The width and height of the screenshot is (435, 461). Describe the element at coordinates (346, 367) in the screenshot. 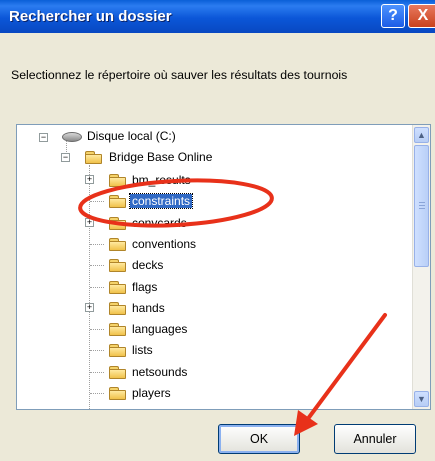

I see `annotation-arrow-shaft` at that location.